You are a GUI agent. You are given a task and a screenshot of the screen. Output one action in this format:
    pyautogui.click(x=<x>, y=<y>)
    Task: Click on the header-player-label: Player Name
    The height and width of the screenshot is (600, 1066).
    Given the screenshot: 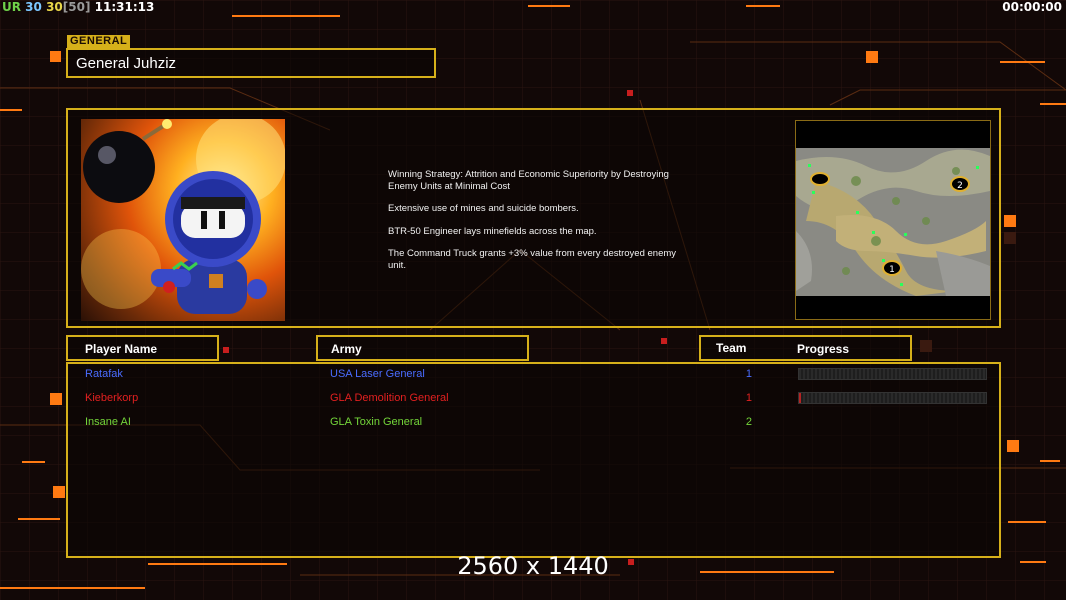 What is the action you would take?
    pyautogui.click(x=121, y=349)
    